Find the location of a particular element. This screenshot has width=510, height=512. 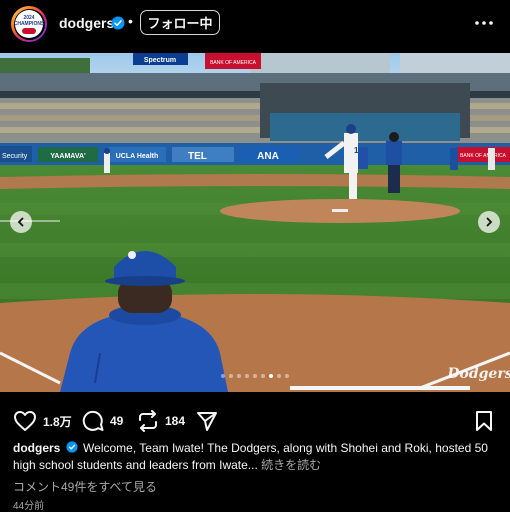

view-all-comments-link: コメント49件をすべて見る is located at coordinates (85, 486).